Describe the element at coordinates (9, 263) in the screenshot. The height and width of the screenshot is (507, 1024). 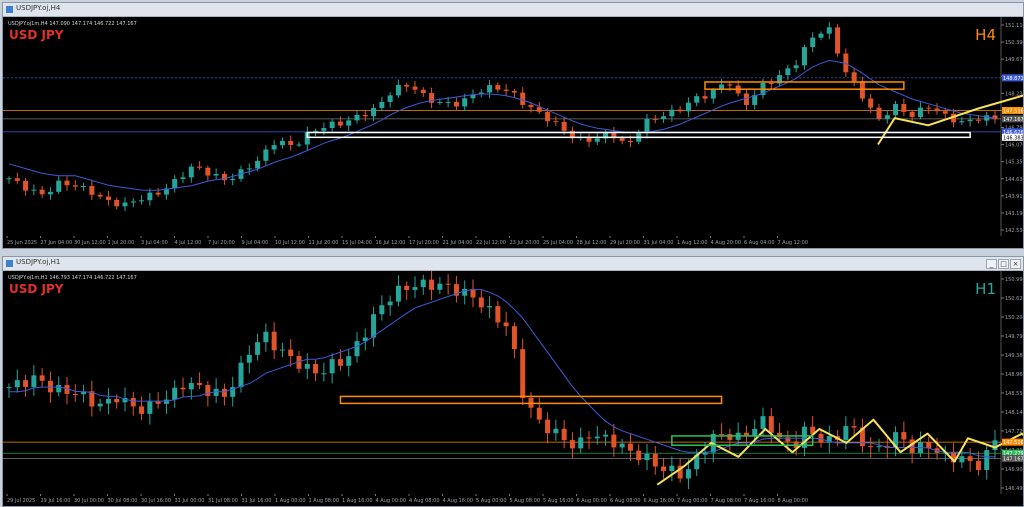
I see `chart-window-icon` at that location.